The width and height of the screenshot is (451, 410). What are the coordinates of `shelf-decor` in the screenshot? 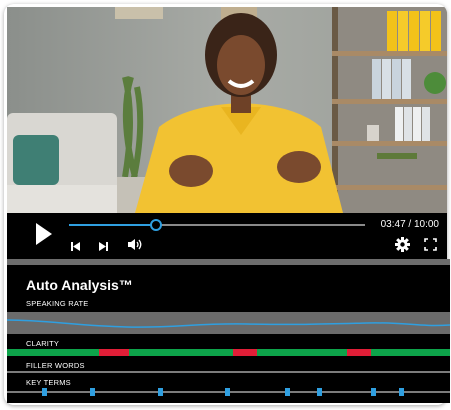 It's located at (139, 13).